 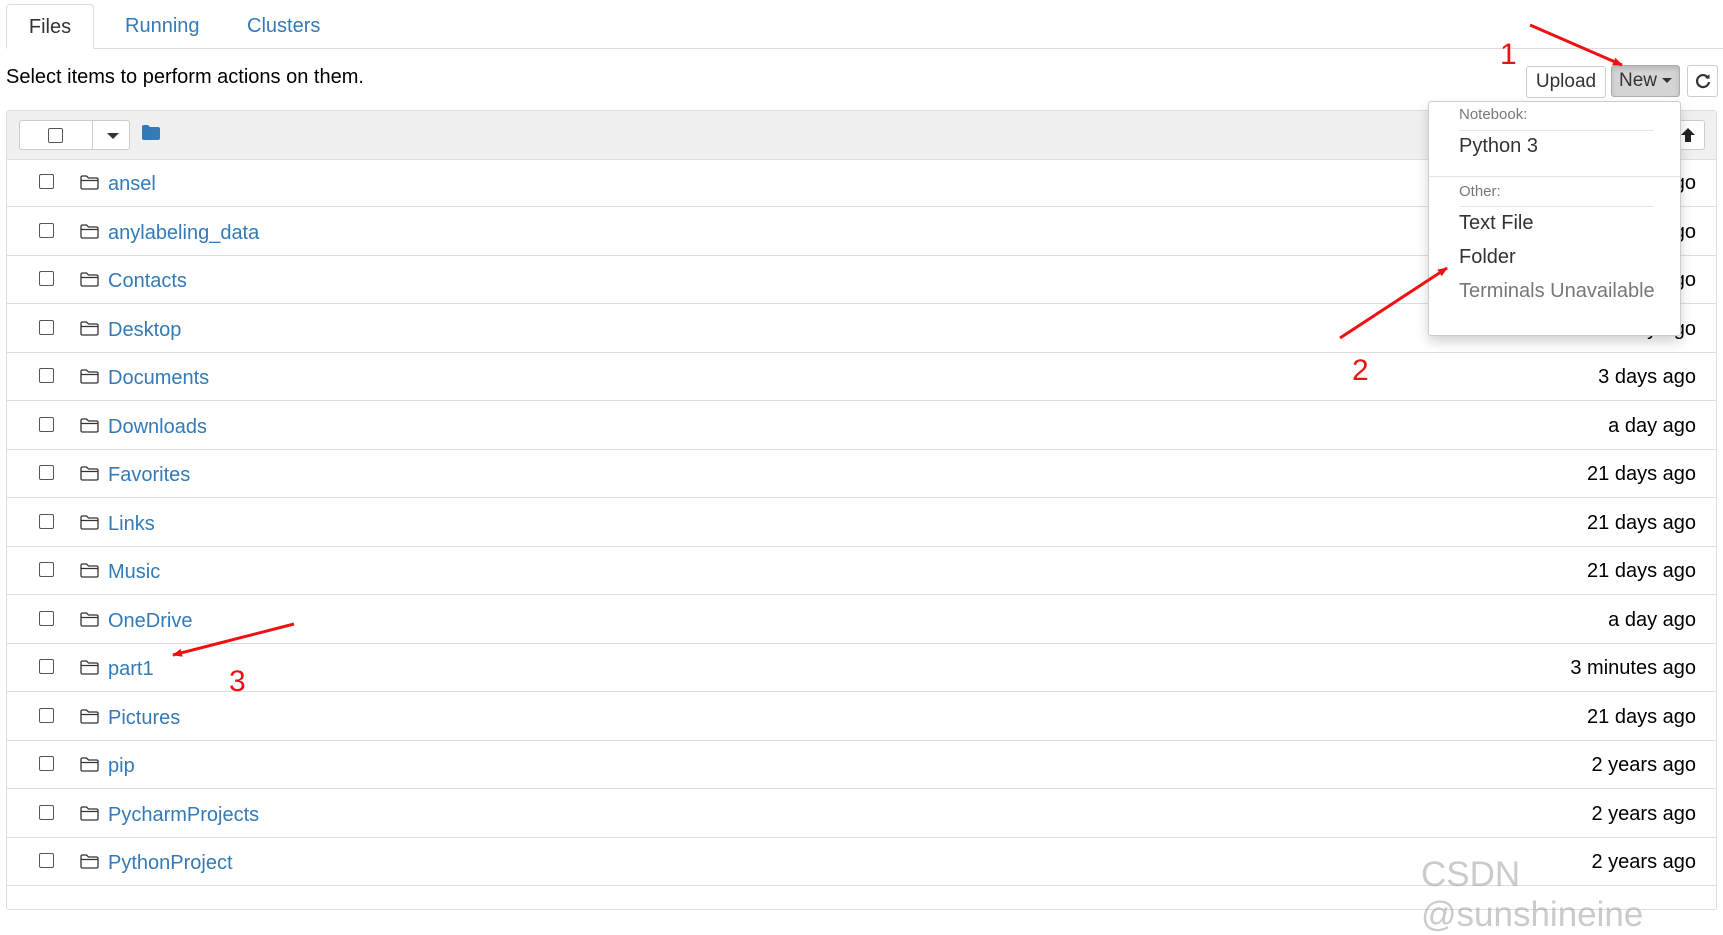 I want to click on select-all-group, so click(x=74, y=135).